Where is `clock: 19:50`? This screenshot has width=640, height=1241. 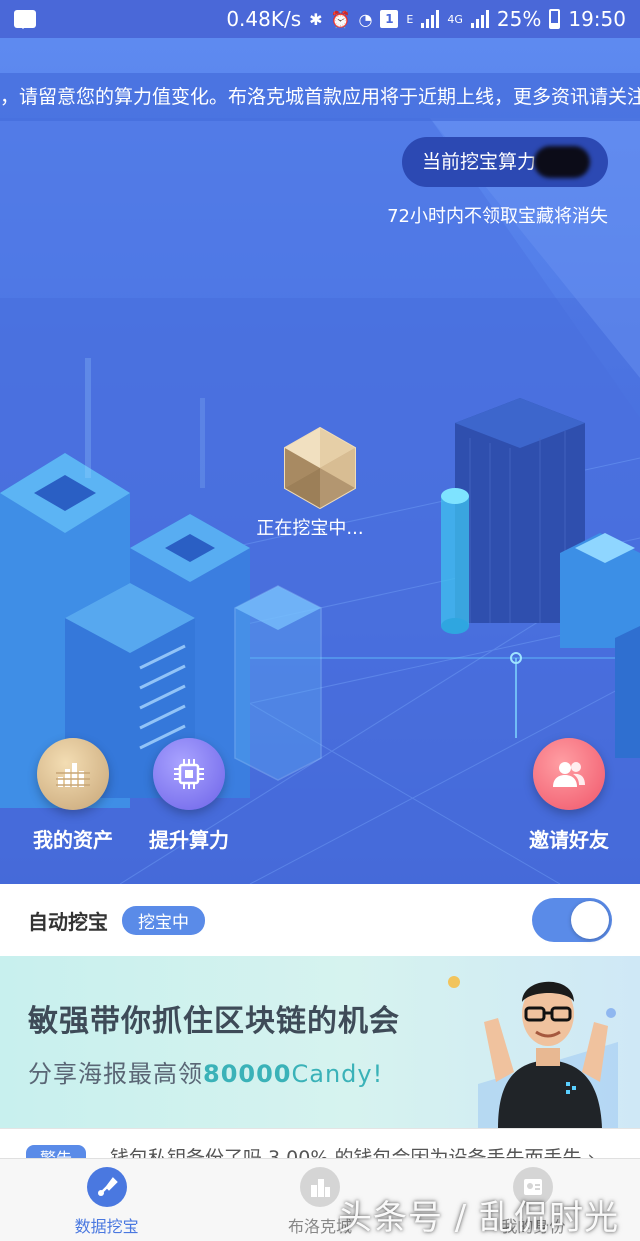
clock: 19:50 is located at coordinates (597, 19).